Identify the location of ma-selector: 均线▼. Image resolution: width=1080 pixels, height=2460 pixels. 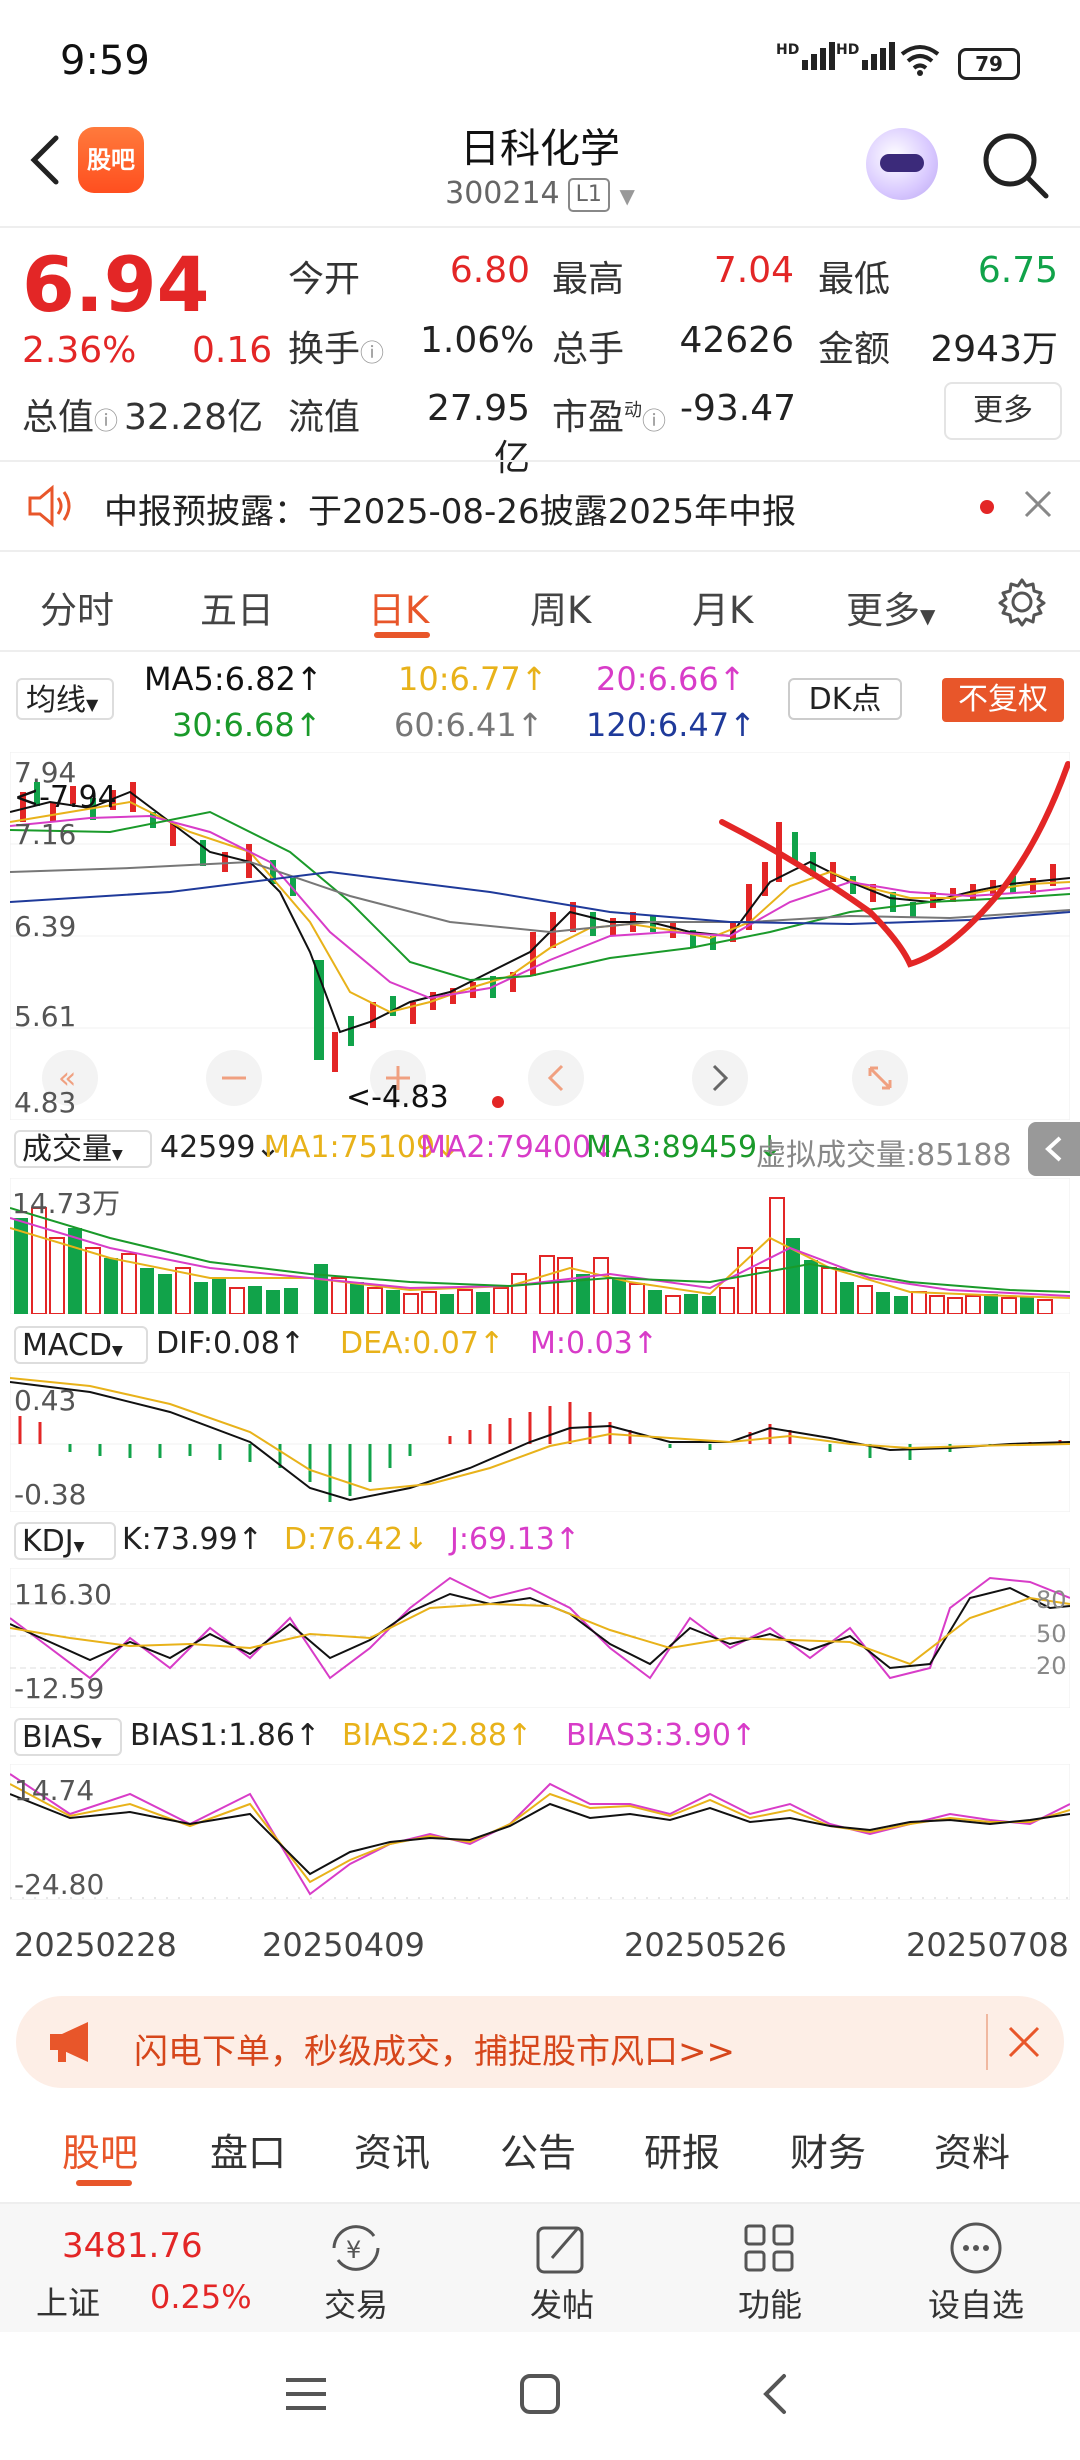
(65, 699).